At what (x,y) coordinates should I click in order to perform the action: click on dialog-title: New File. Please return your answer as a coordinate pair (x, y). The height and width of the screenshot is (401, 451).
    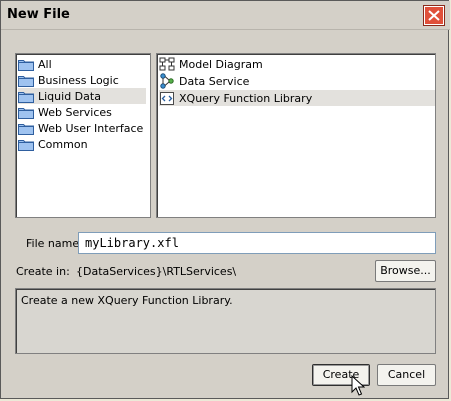
    Looking at the image, I should click on (38, 14).